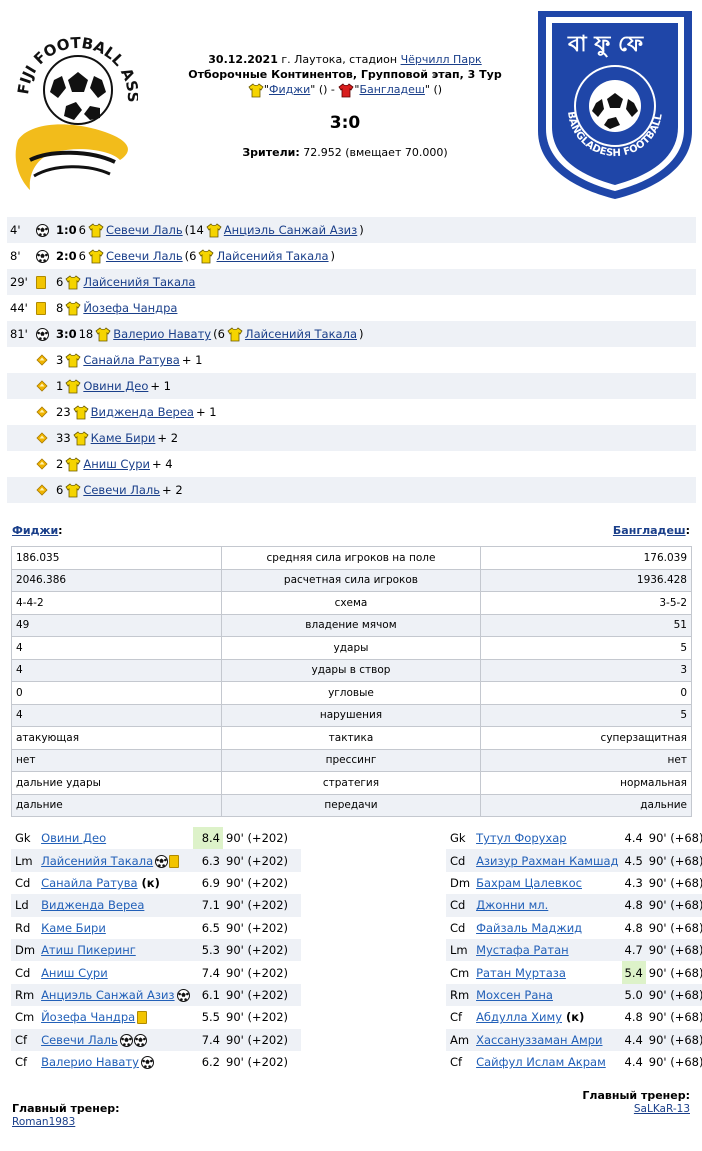 This screenshot has height=1151, width=702. Describe the element at coordinates (115, 972) in the screenshot. I see `player-name-cell: Аниш Сури` at that location.